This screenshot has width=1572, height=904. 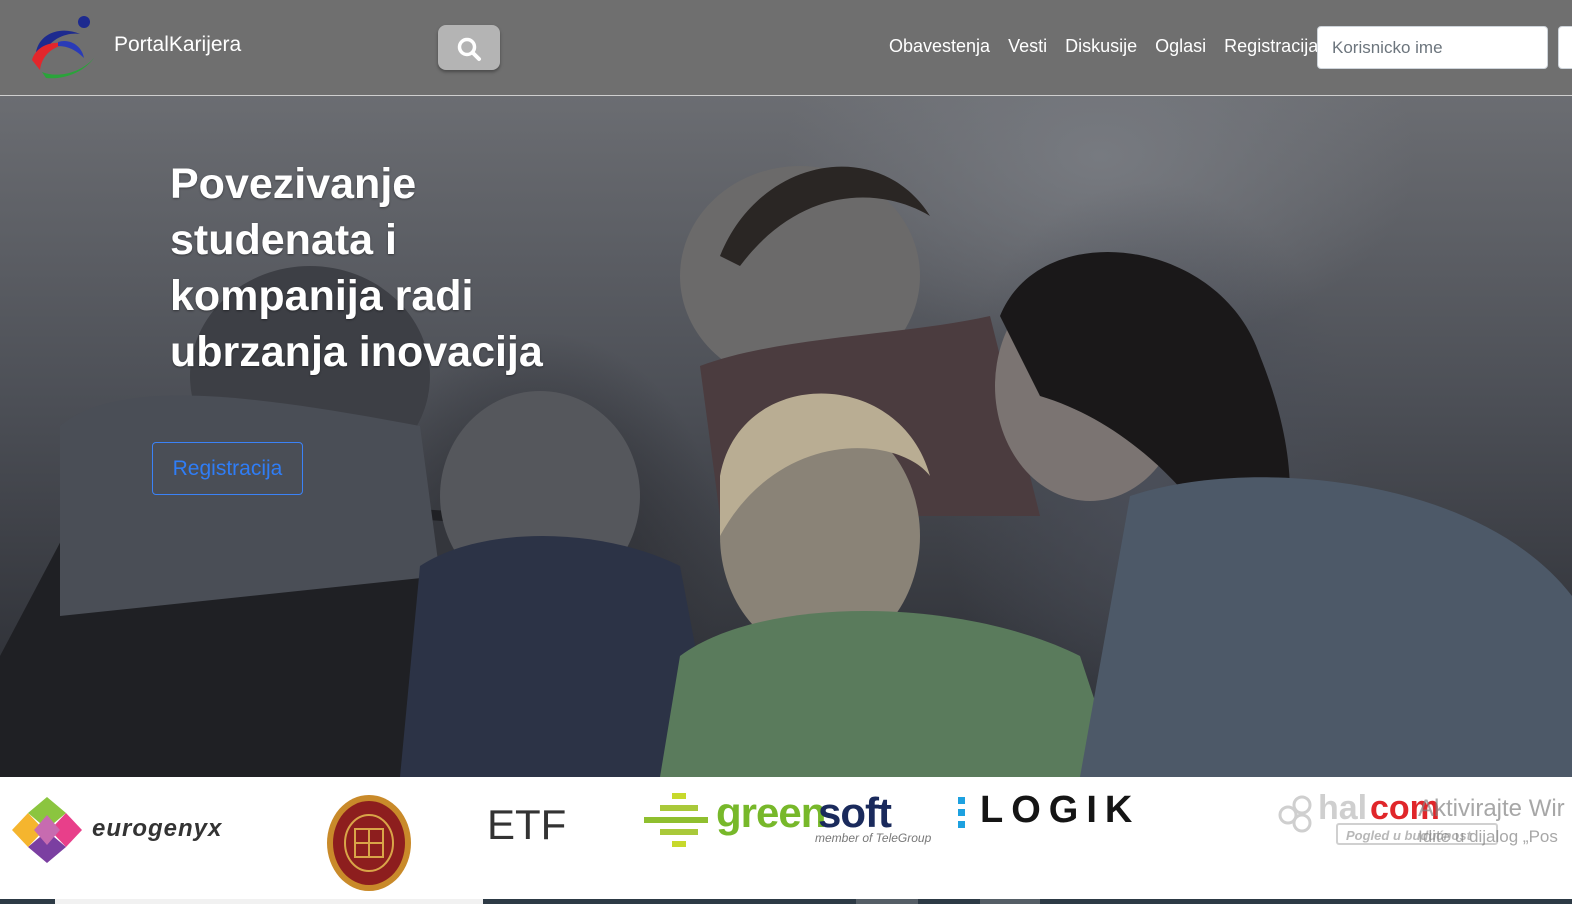 I want to click on windows-activation-title: Aktivirajte Wir, so click(x=1491, y=808).